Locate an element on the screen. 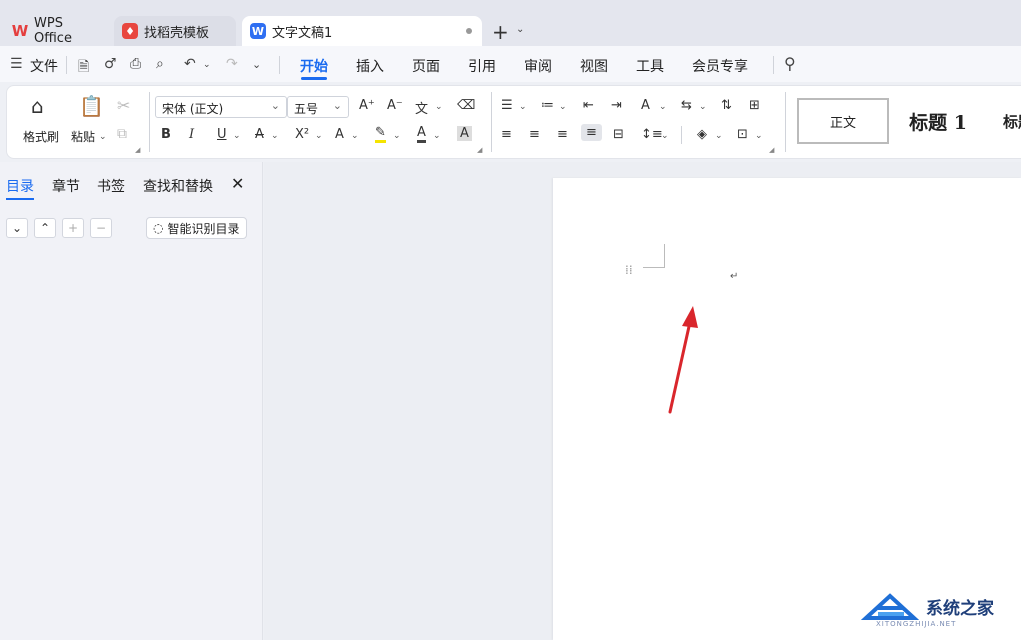  paste-dropdown-icon: ⌄ is located at coordinates (103, 137).